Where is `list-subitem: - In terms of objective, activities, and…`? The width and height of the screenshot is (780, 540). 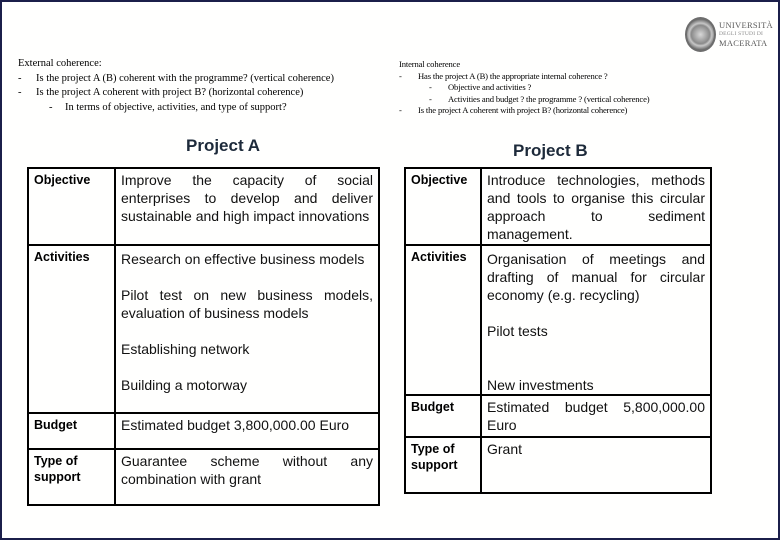 list-subitem: - In terms of objective, activities, and… is located at coordinates (198, 108).